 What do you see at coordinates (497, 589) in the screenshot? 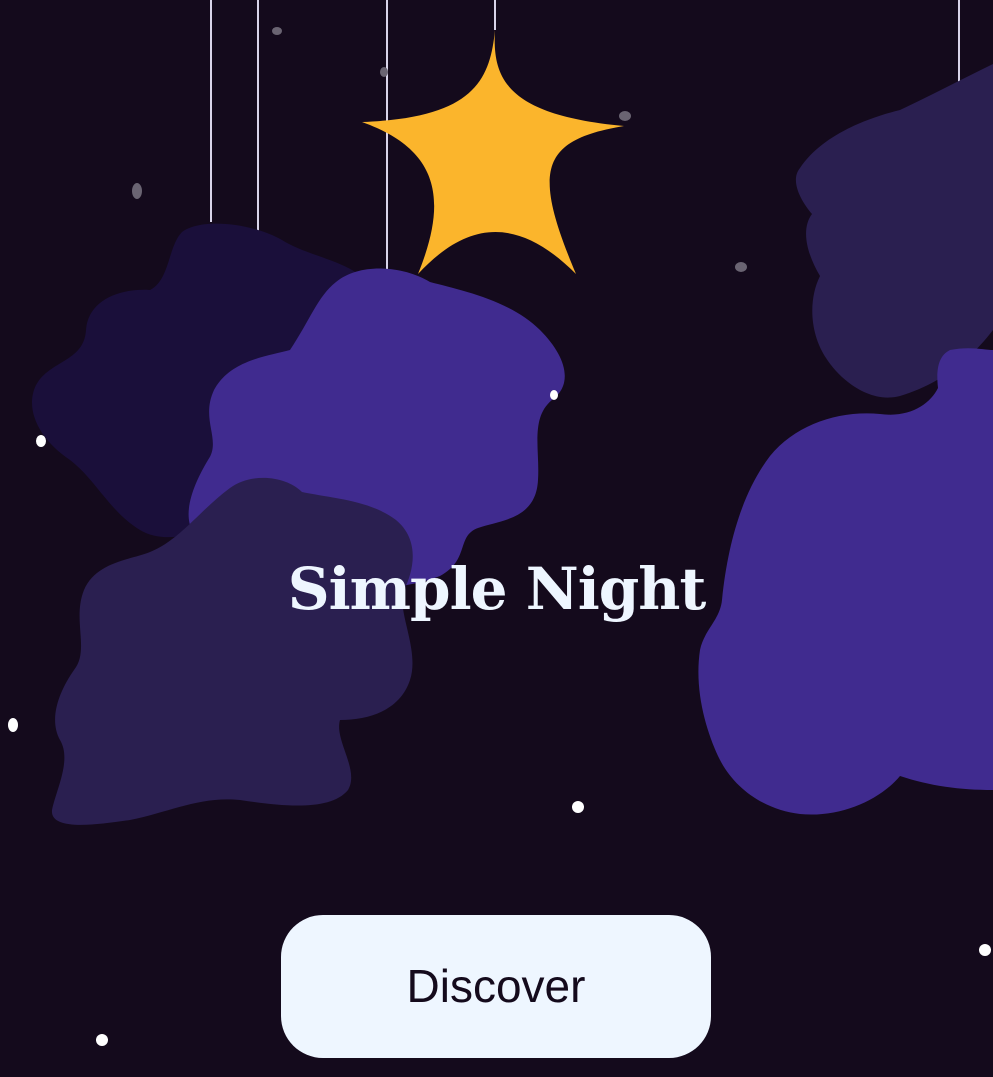
I see `page-title: Simple Night` at bounding box center [497, 589].